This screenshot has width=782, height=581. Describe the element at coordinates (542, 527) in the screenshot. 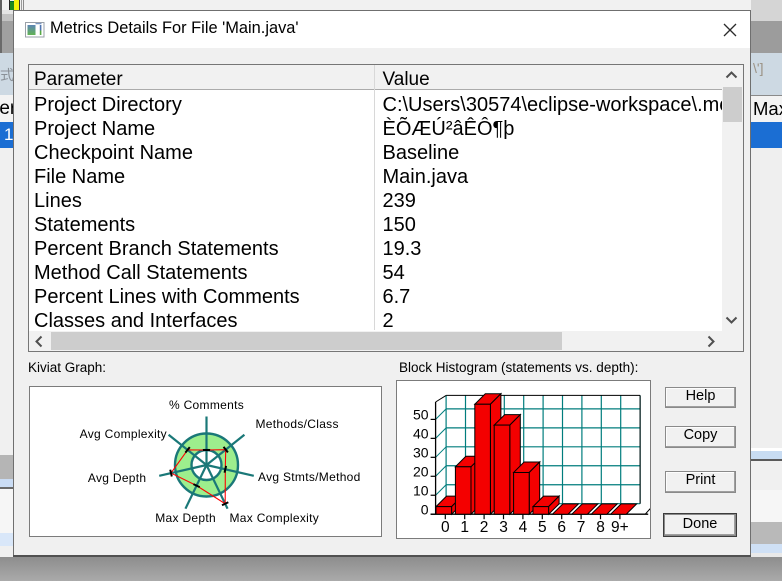

I see `svg-text: 5` at that location.